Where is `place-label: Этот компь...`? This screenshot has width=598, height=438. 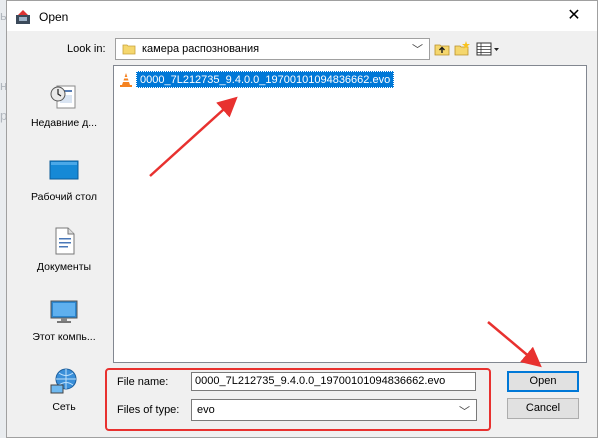
place-label: Этот компь... is located at coordinates (64, 337).